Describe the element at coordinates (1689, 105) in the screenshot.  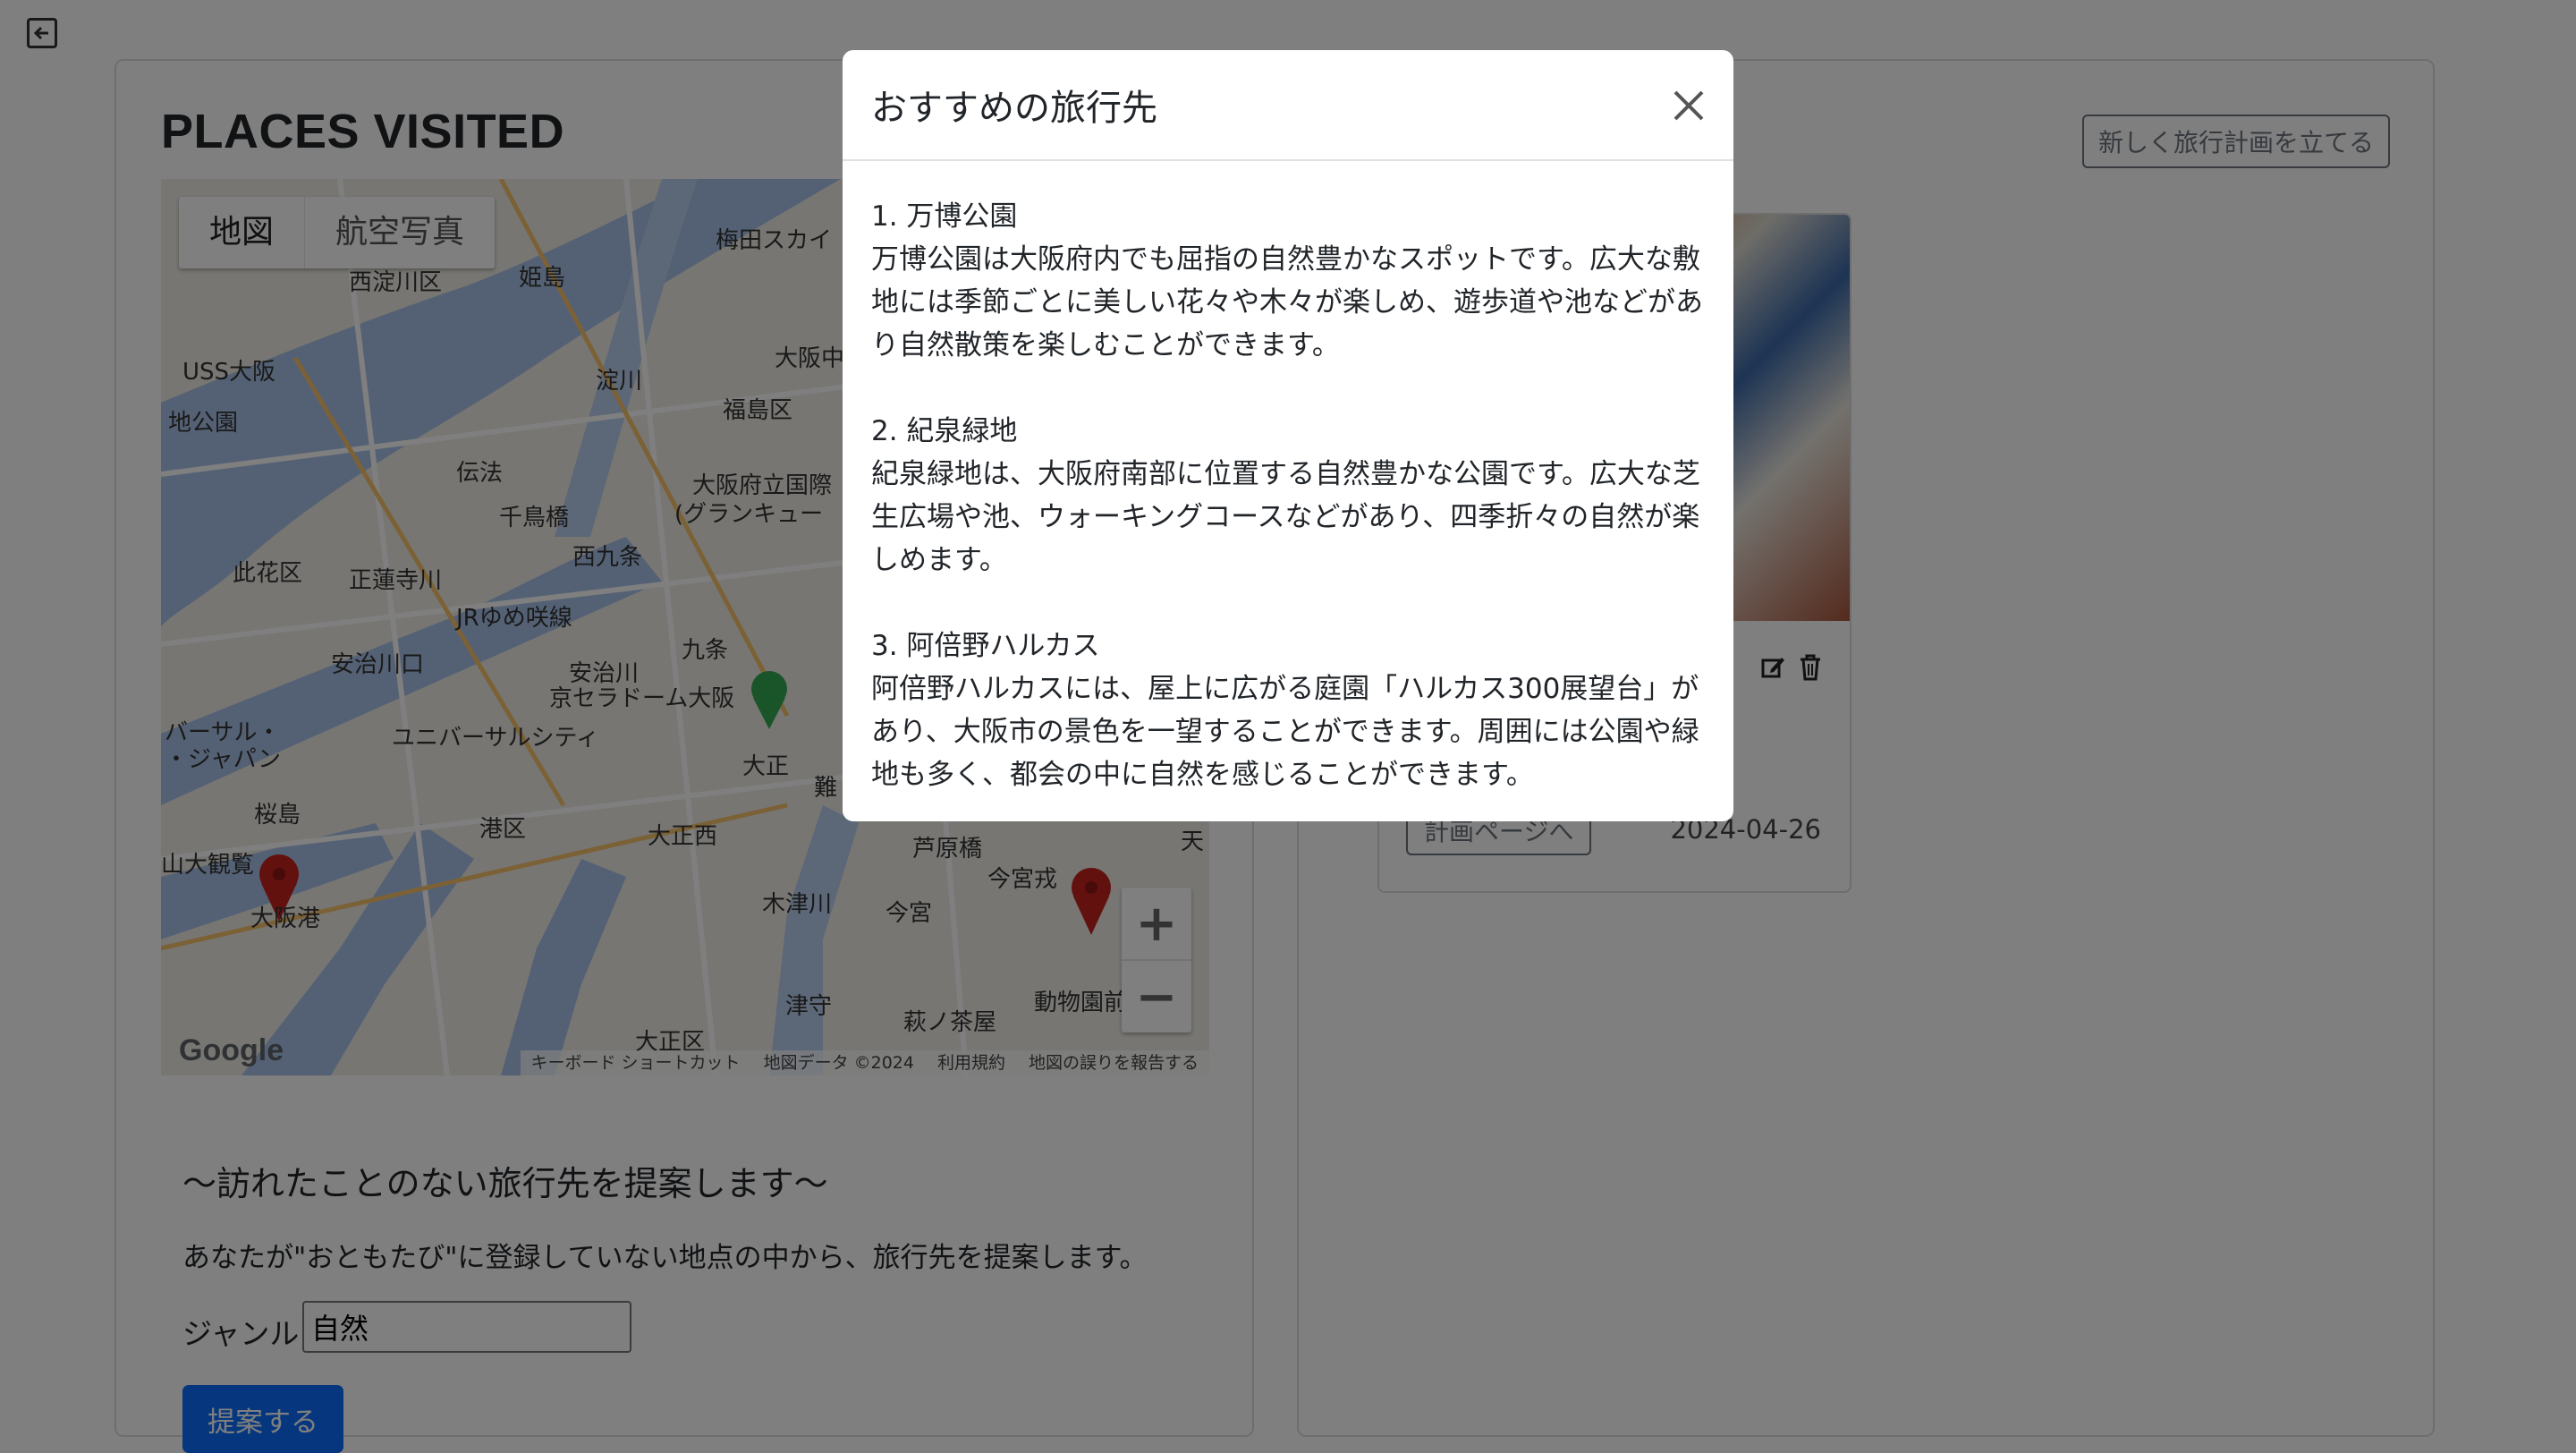
I see `close-icon` at that location.